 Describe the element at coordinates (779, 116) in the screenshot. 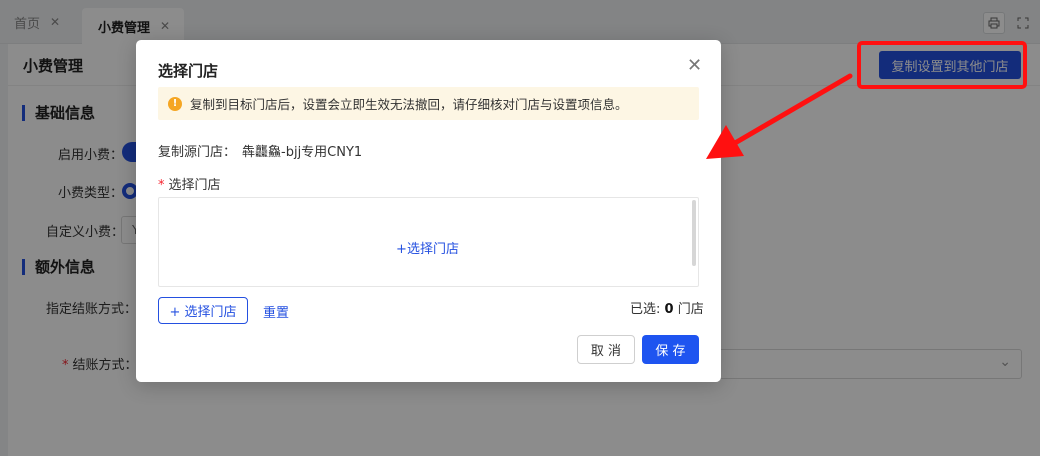

I see `annotation-arrow` at that location.